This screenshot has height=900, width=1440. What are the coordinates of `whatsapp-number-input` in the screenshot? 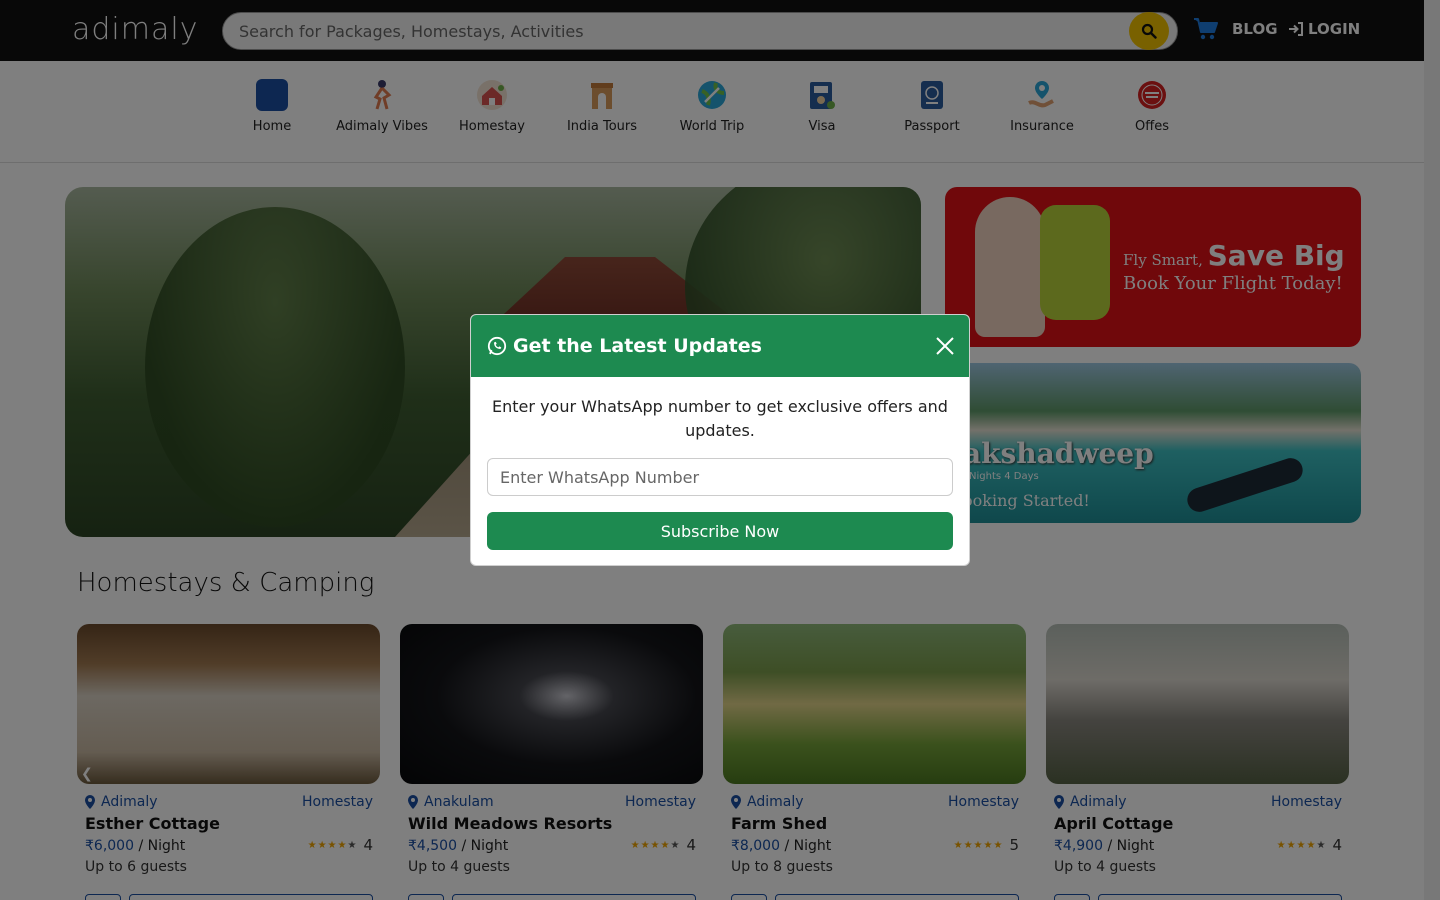 It's located at (720, 477).